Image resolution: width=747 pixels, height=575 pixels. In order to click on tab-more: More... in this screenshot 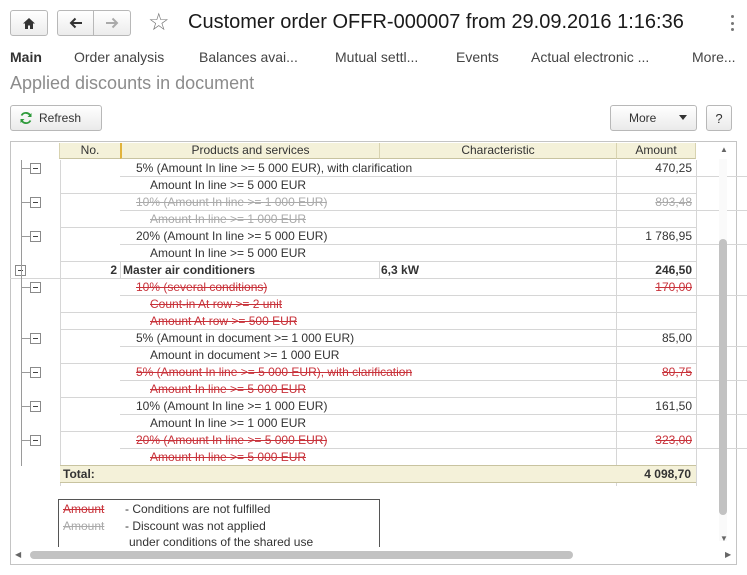, I will do `click(714, 57)`.